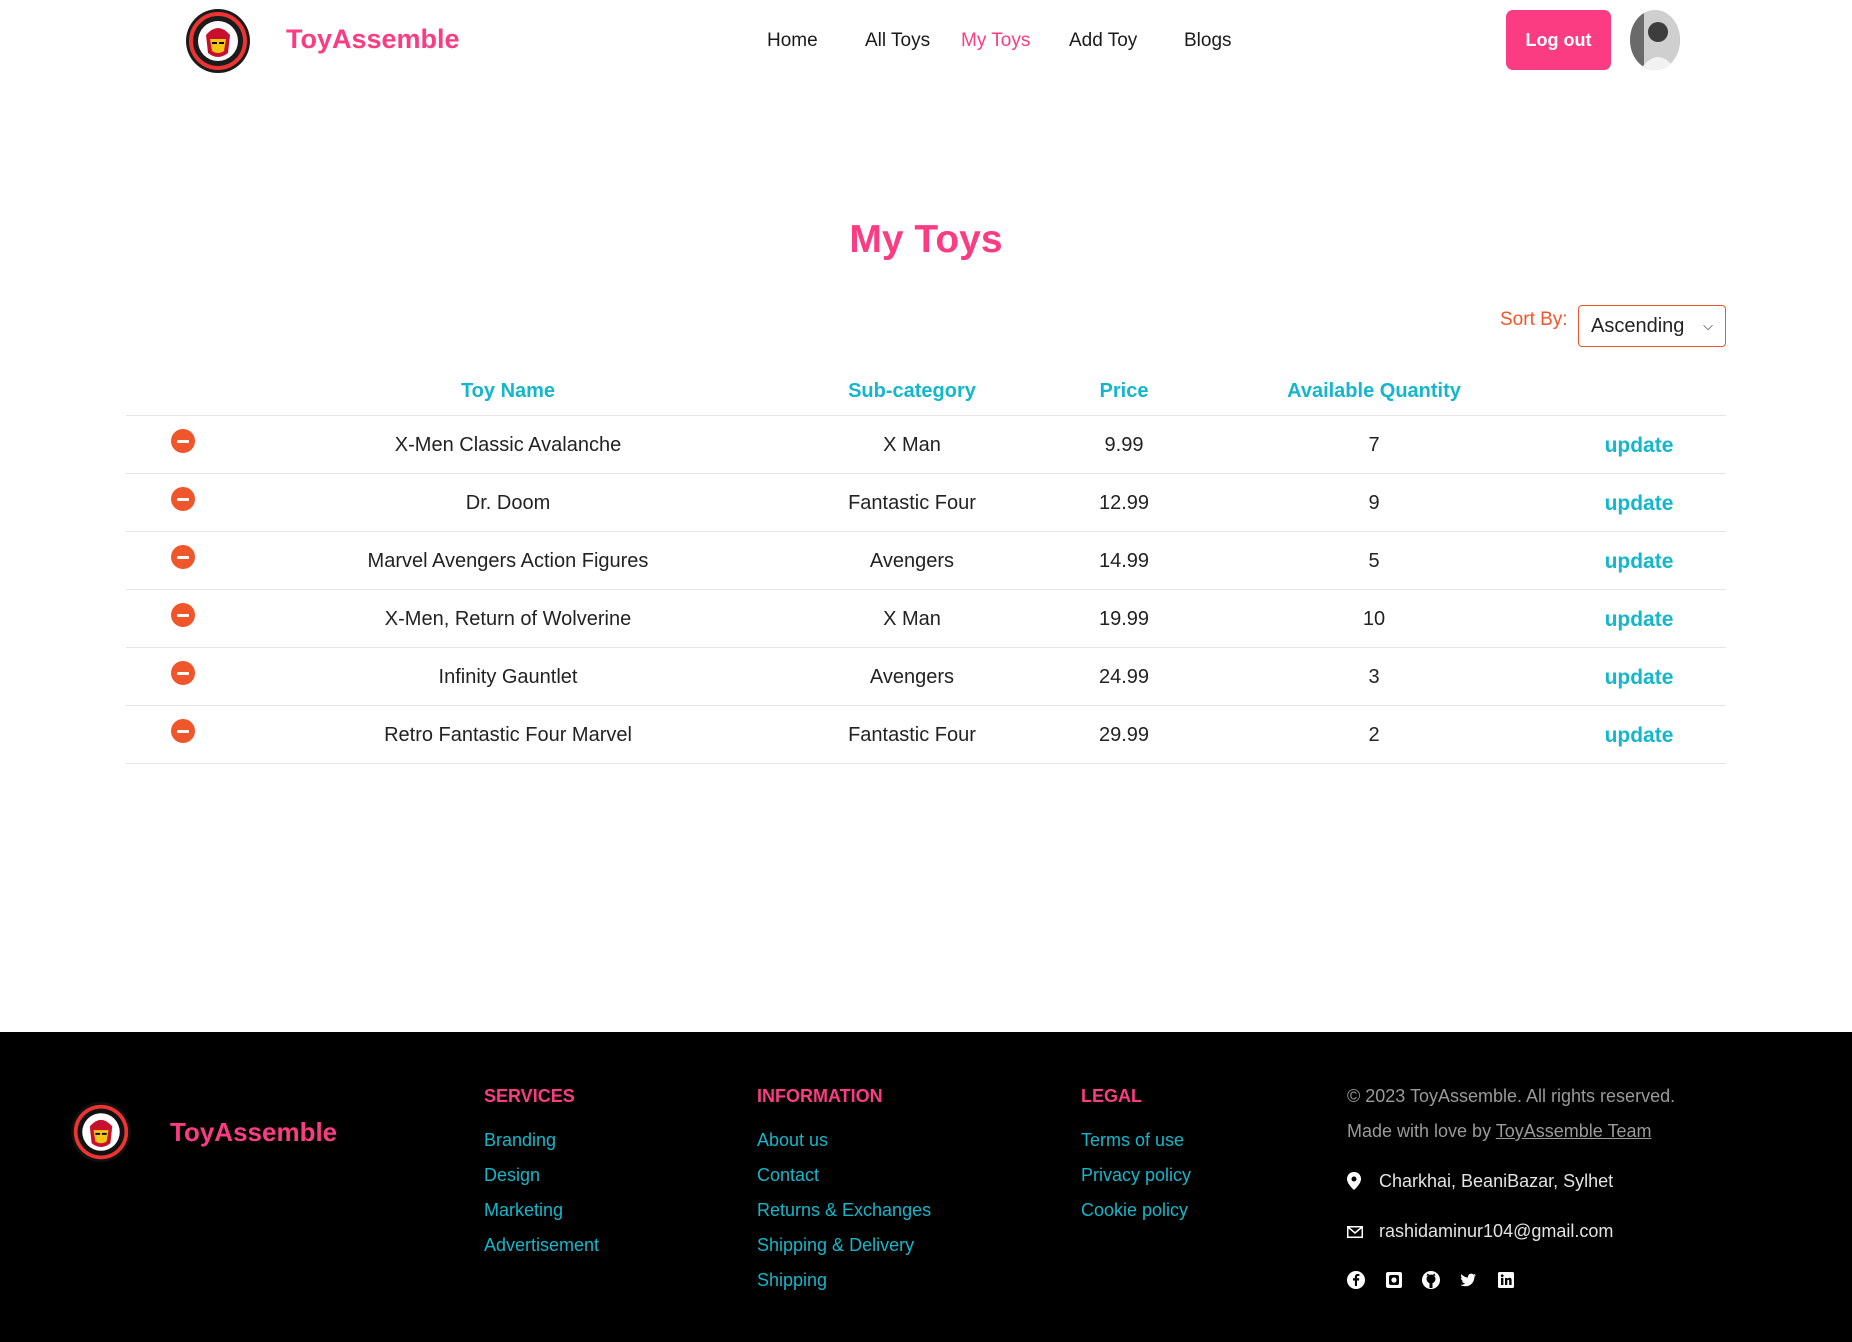 The image size is (1852, 1342). Describe the element at coordinates (792, 1280) in the screenshot. I see `footer-link-shipping: Shipping` at that location.